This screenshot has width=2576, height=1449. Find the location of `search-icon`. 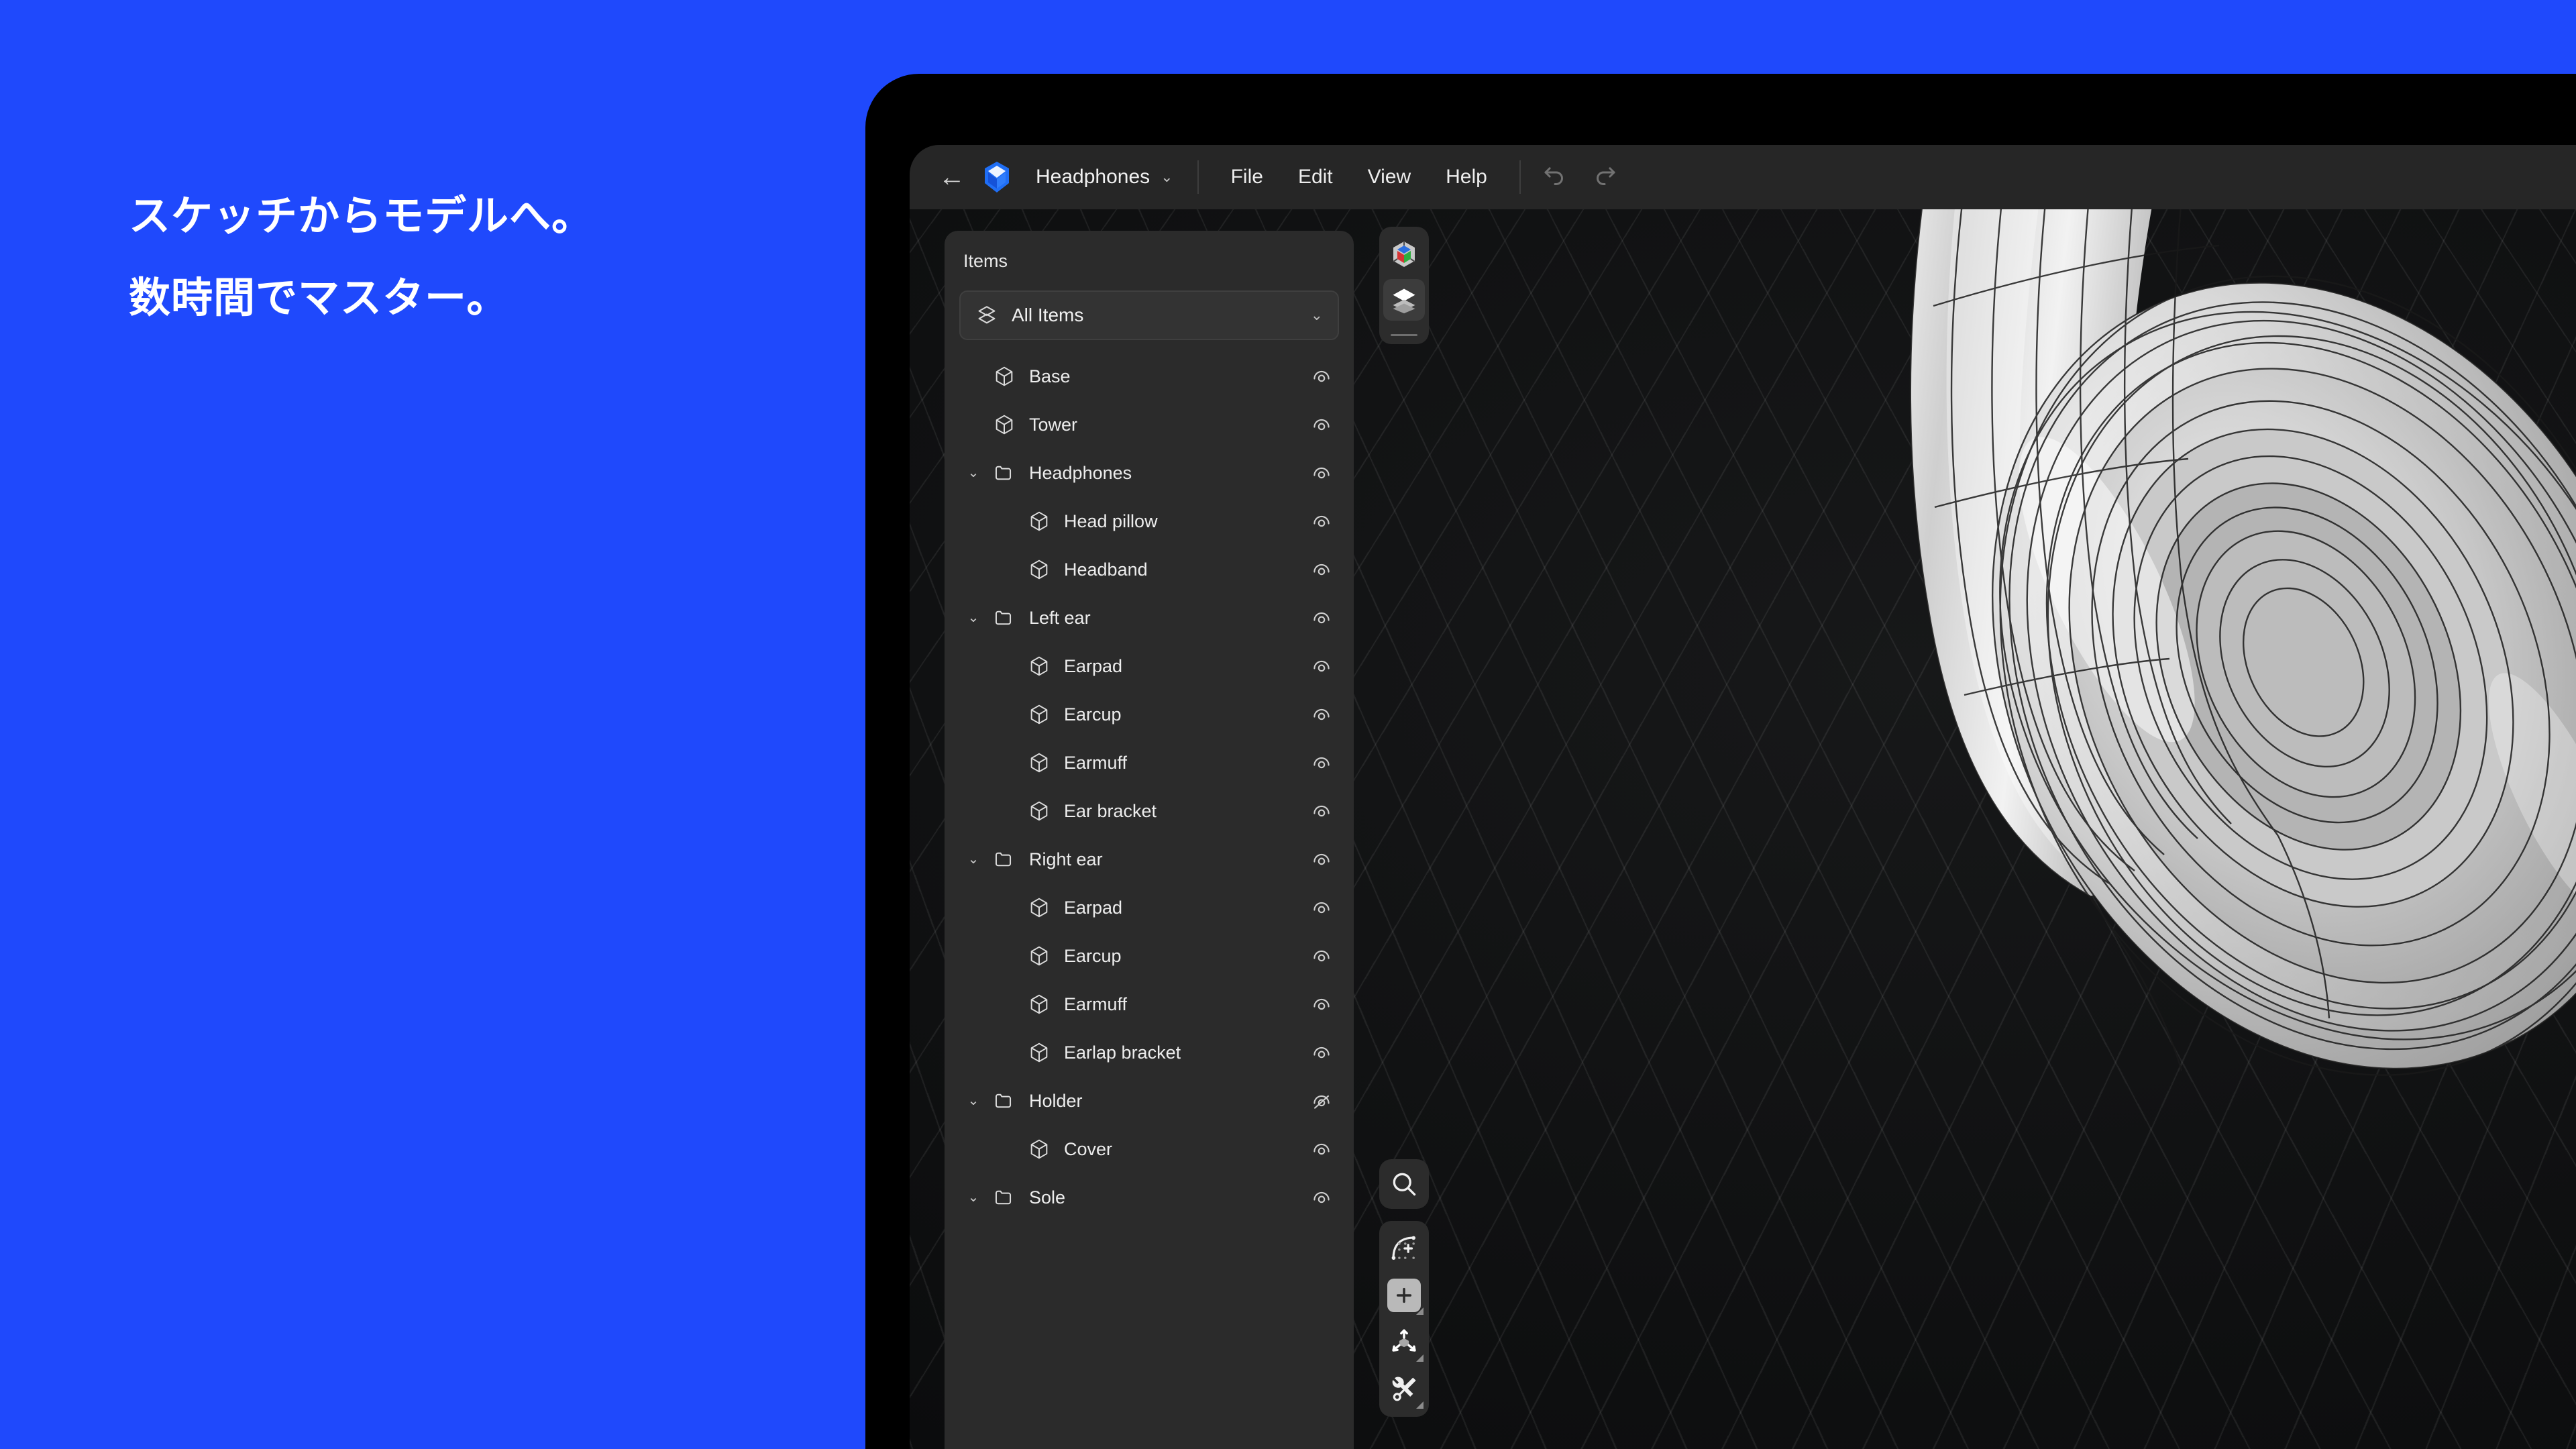

search-icon is located at coordinates (1404, 1184).